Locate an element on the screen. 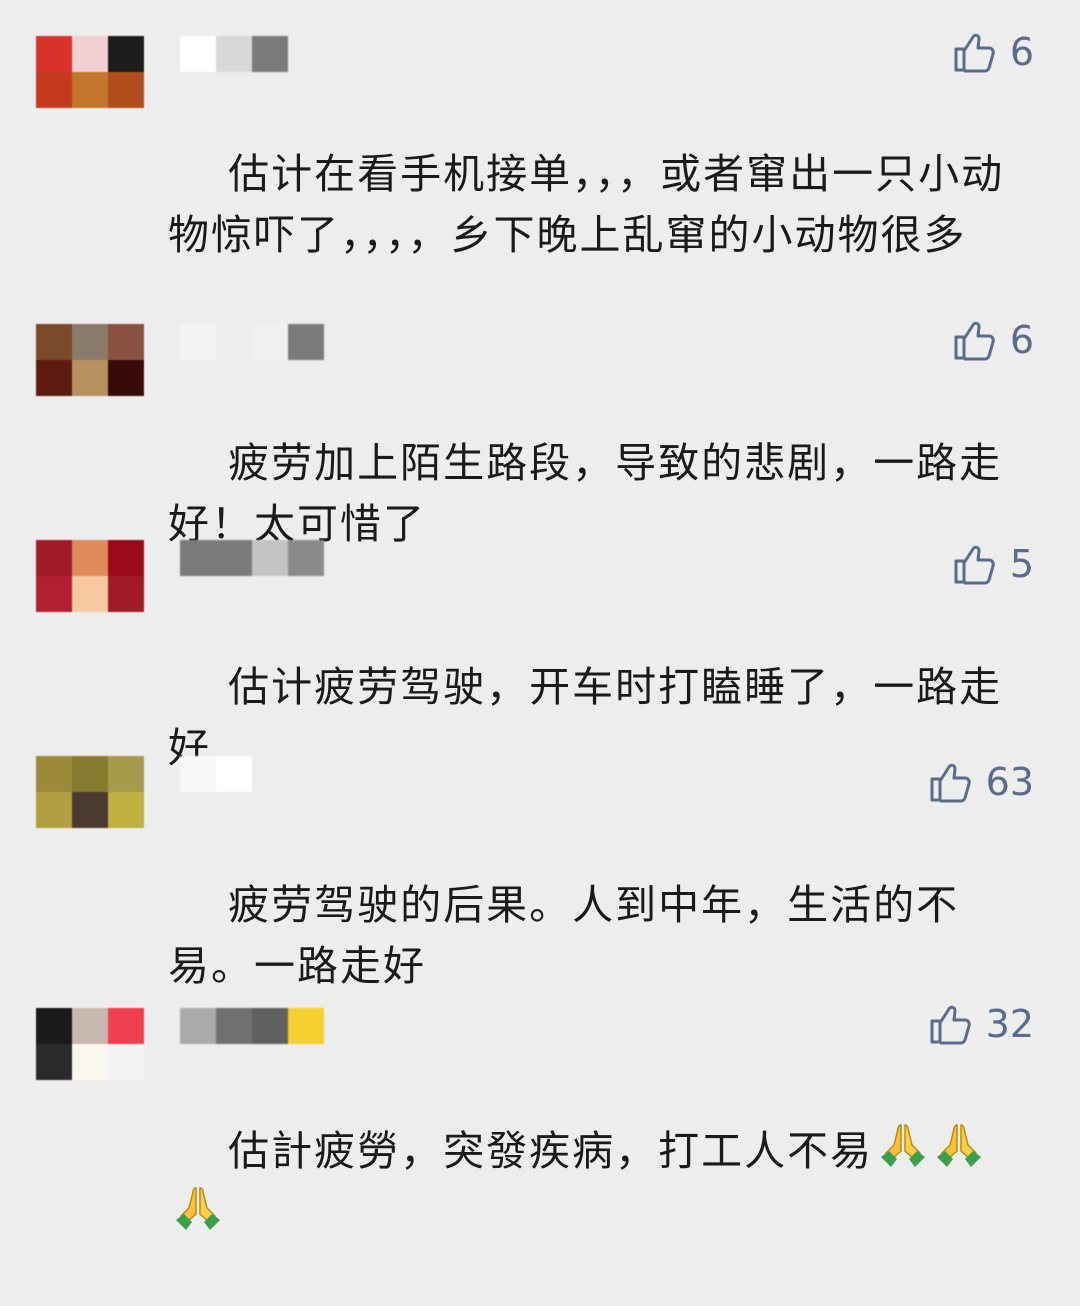 The image size is (1080, 1306). like-button: 5 is located at coordinates (993, 564).